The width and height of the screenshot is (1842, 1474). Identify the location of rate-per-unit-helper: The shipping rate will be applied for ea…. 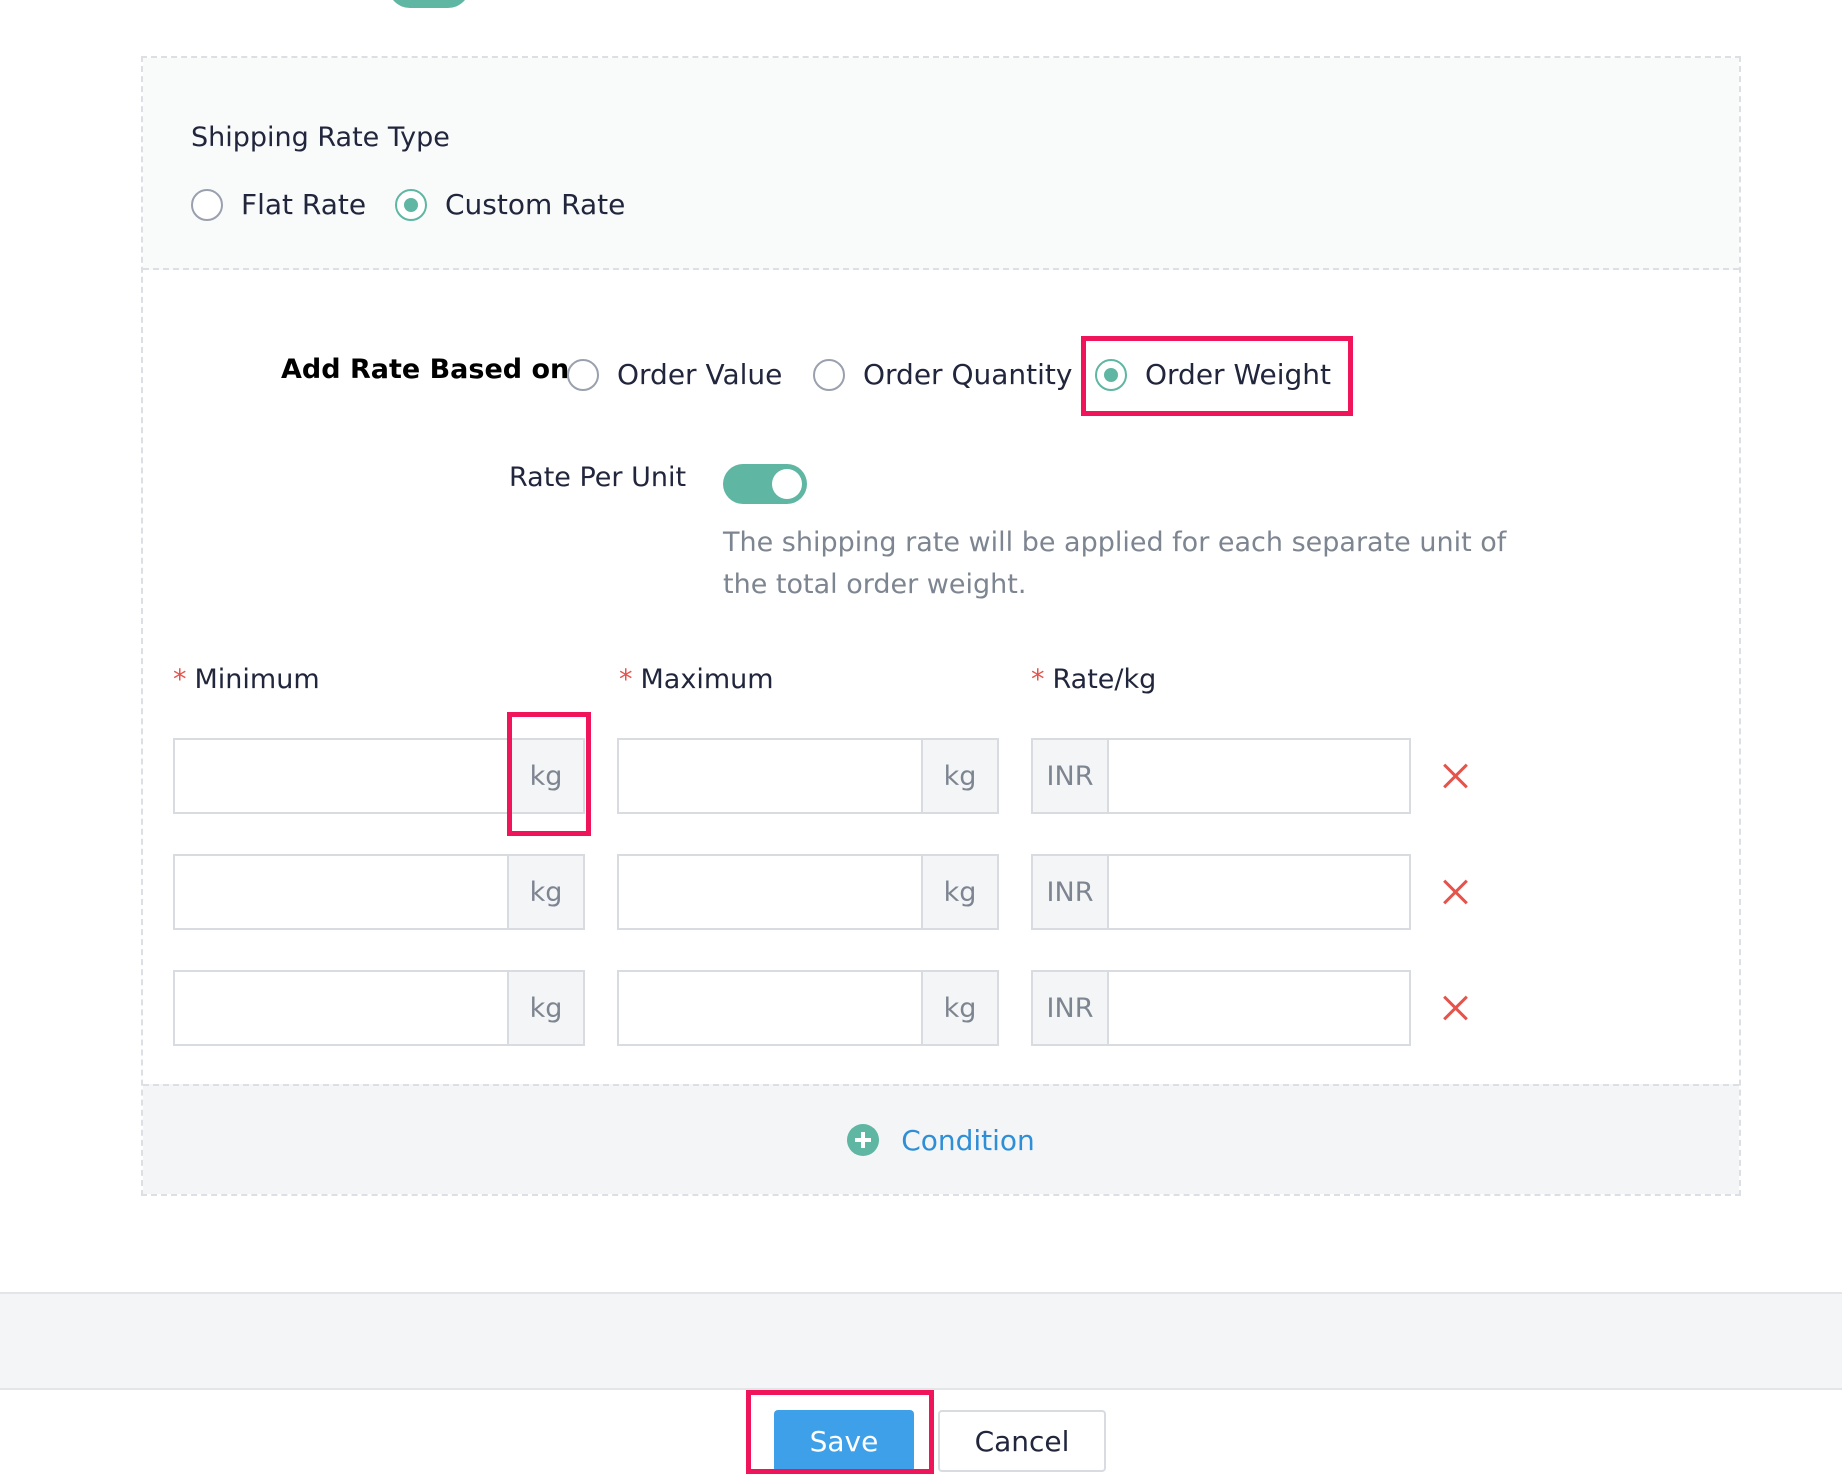
(1115, 563).